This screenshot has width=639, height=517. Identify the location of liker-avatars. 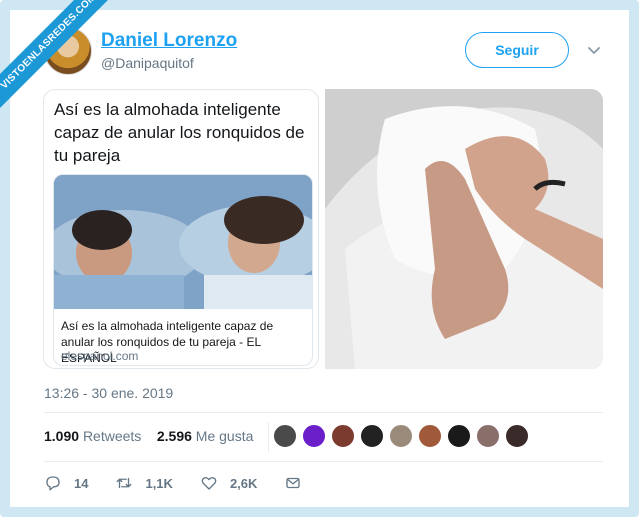
(403, 436).